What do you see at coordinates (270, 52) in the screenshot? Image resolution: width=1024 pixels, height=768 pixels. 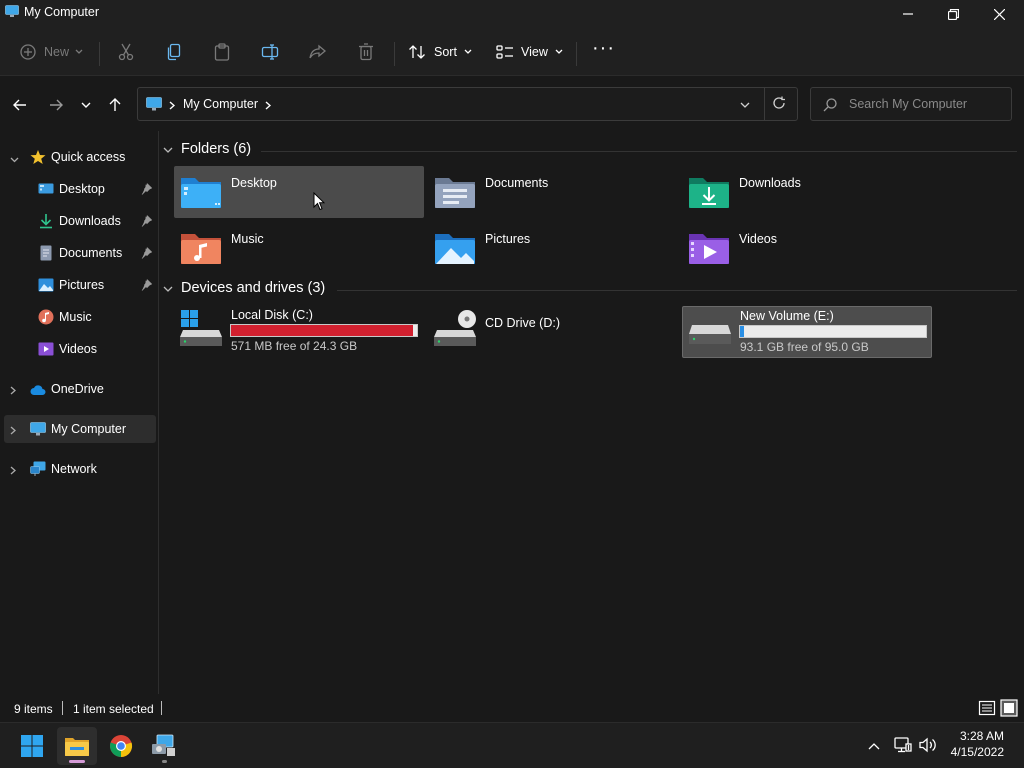 I see `rename-button` at bounding box center [270, 52].